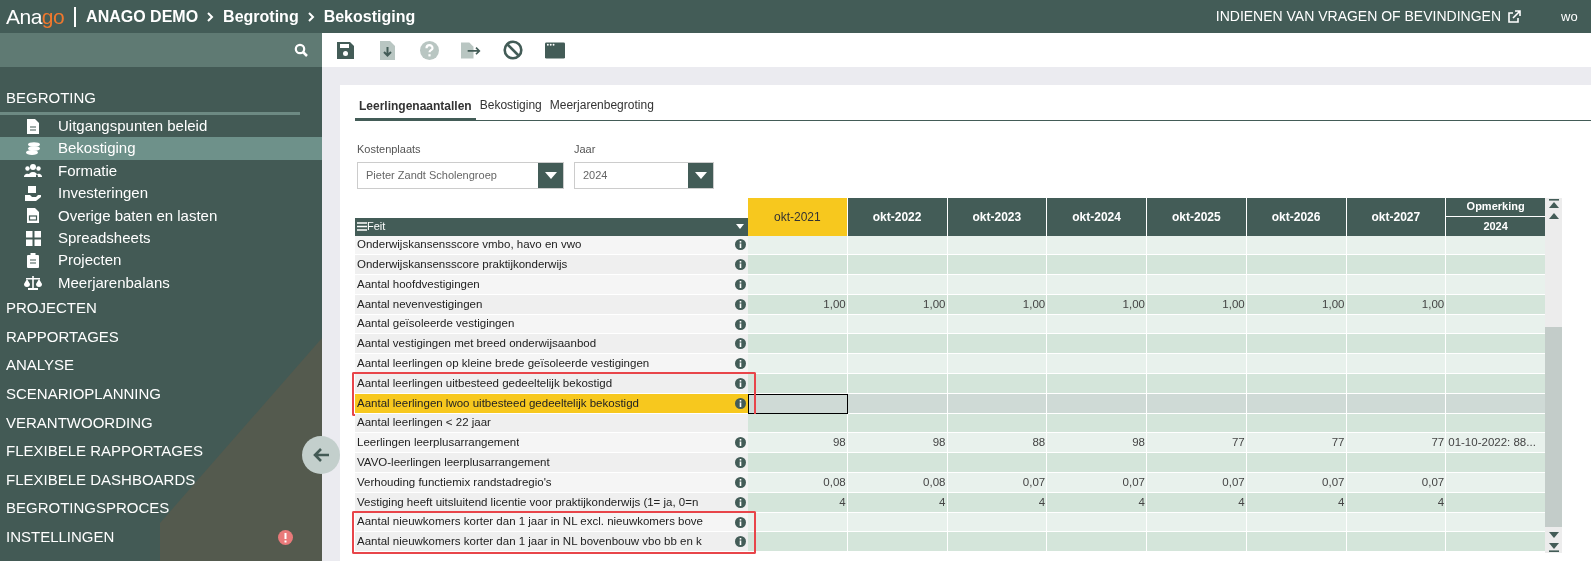 This screenshot has width=1591, height=561. I want to click on sidebar-section: FLEXIBELE RAPPORTAGES, so click(150, 451).